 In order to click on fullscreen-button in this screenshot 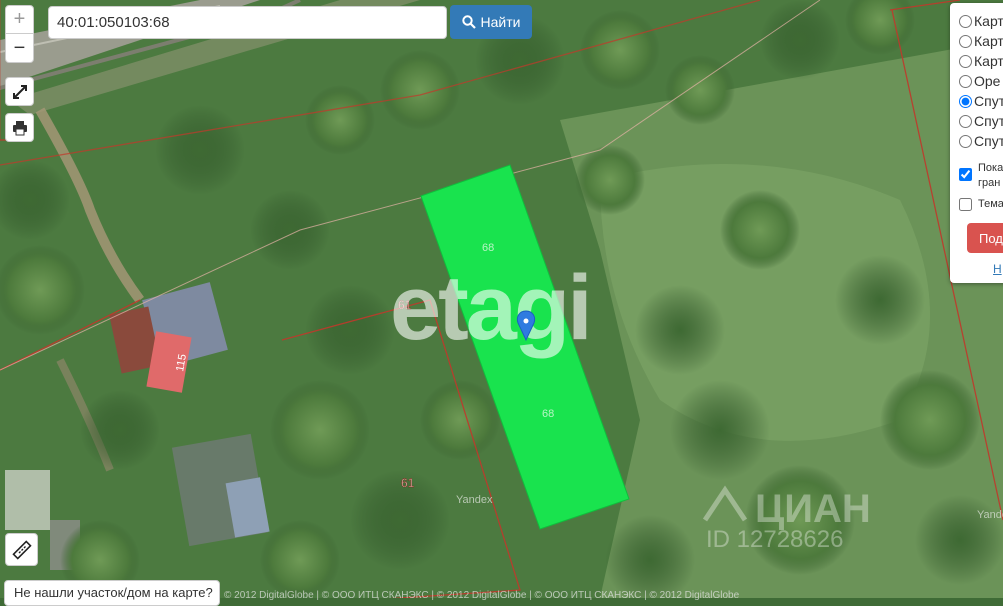, I will do `click(19, 91)`.